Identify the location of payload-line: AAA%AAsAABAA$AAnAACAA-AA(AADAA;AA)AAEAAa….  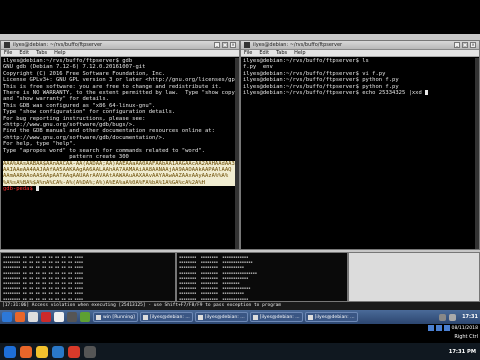
(120, 163).